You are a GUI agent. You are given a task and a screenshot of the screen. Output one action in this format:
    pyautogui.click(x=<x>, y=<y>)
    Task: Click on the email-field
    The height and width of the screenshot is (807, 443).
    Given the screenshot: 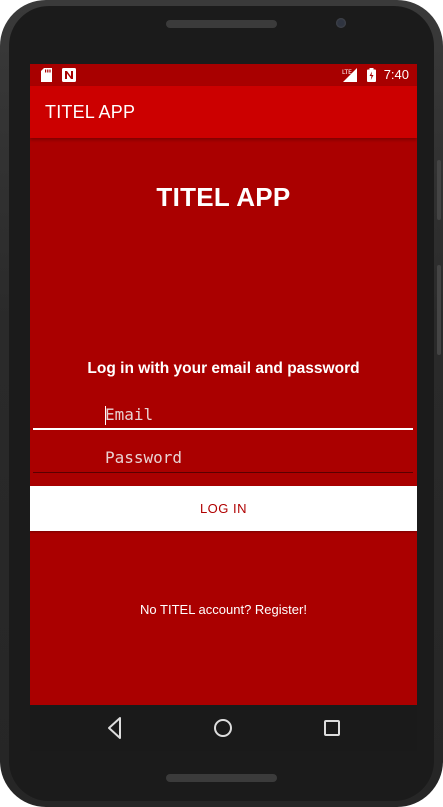 What is the action you would take?
    pyautogui.click(x=223, y=415)
    